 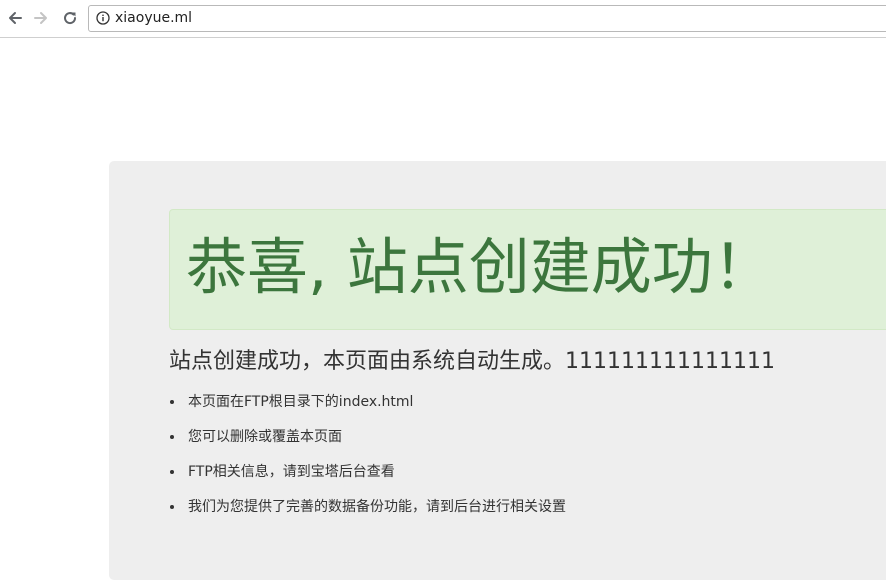 I want to click on list-item: 我们为您提供了完善的数据备份功能，请到后台进行相关设置, so click(x=367, y=512).